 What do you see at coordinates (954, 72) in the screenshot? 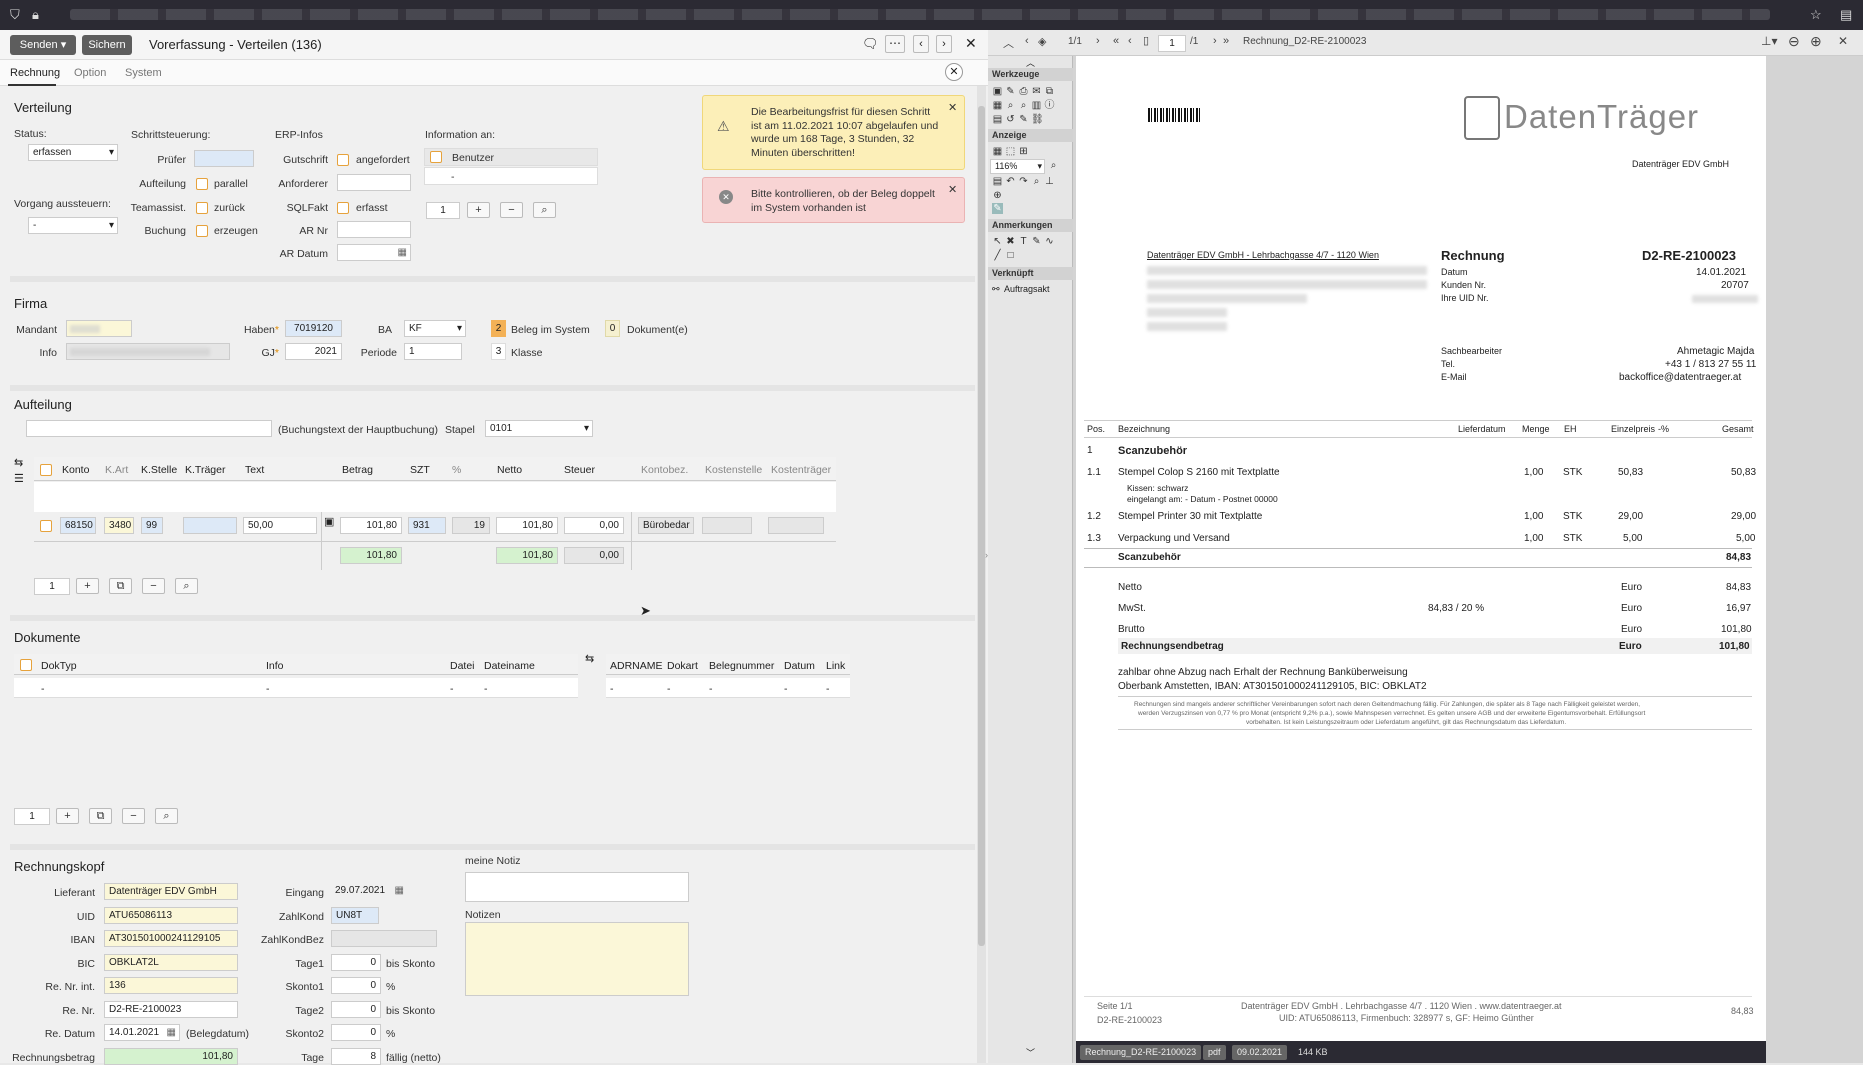
I see `close-circle-icon: ✕` at bounding box center [954, 72].